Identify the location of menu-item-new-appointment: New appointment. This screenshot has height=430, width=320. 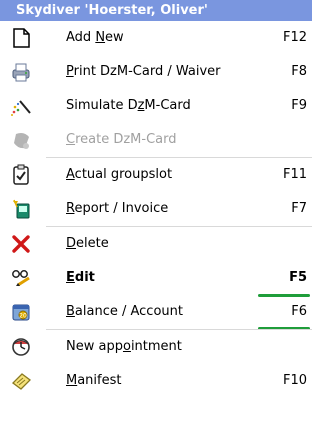
(156, 347).